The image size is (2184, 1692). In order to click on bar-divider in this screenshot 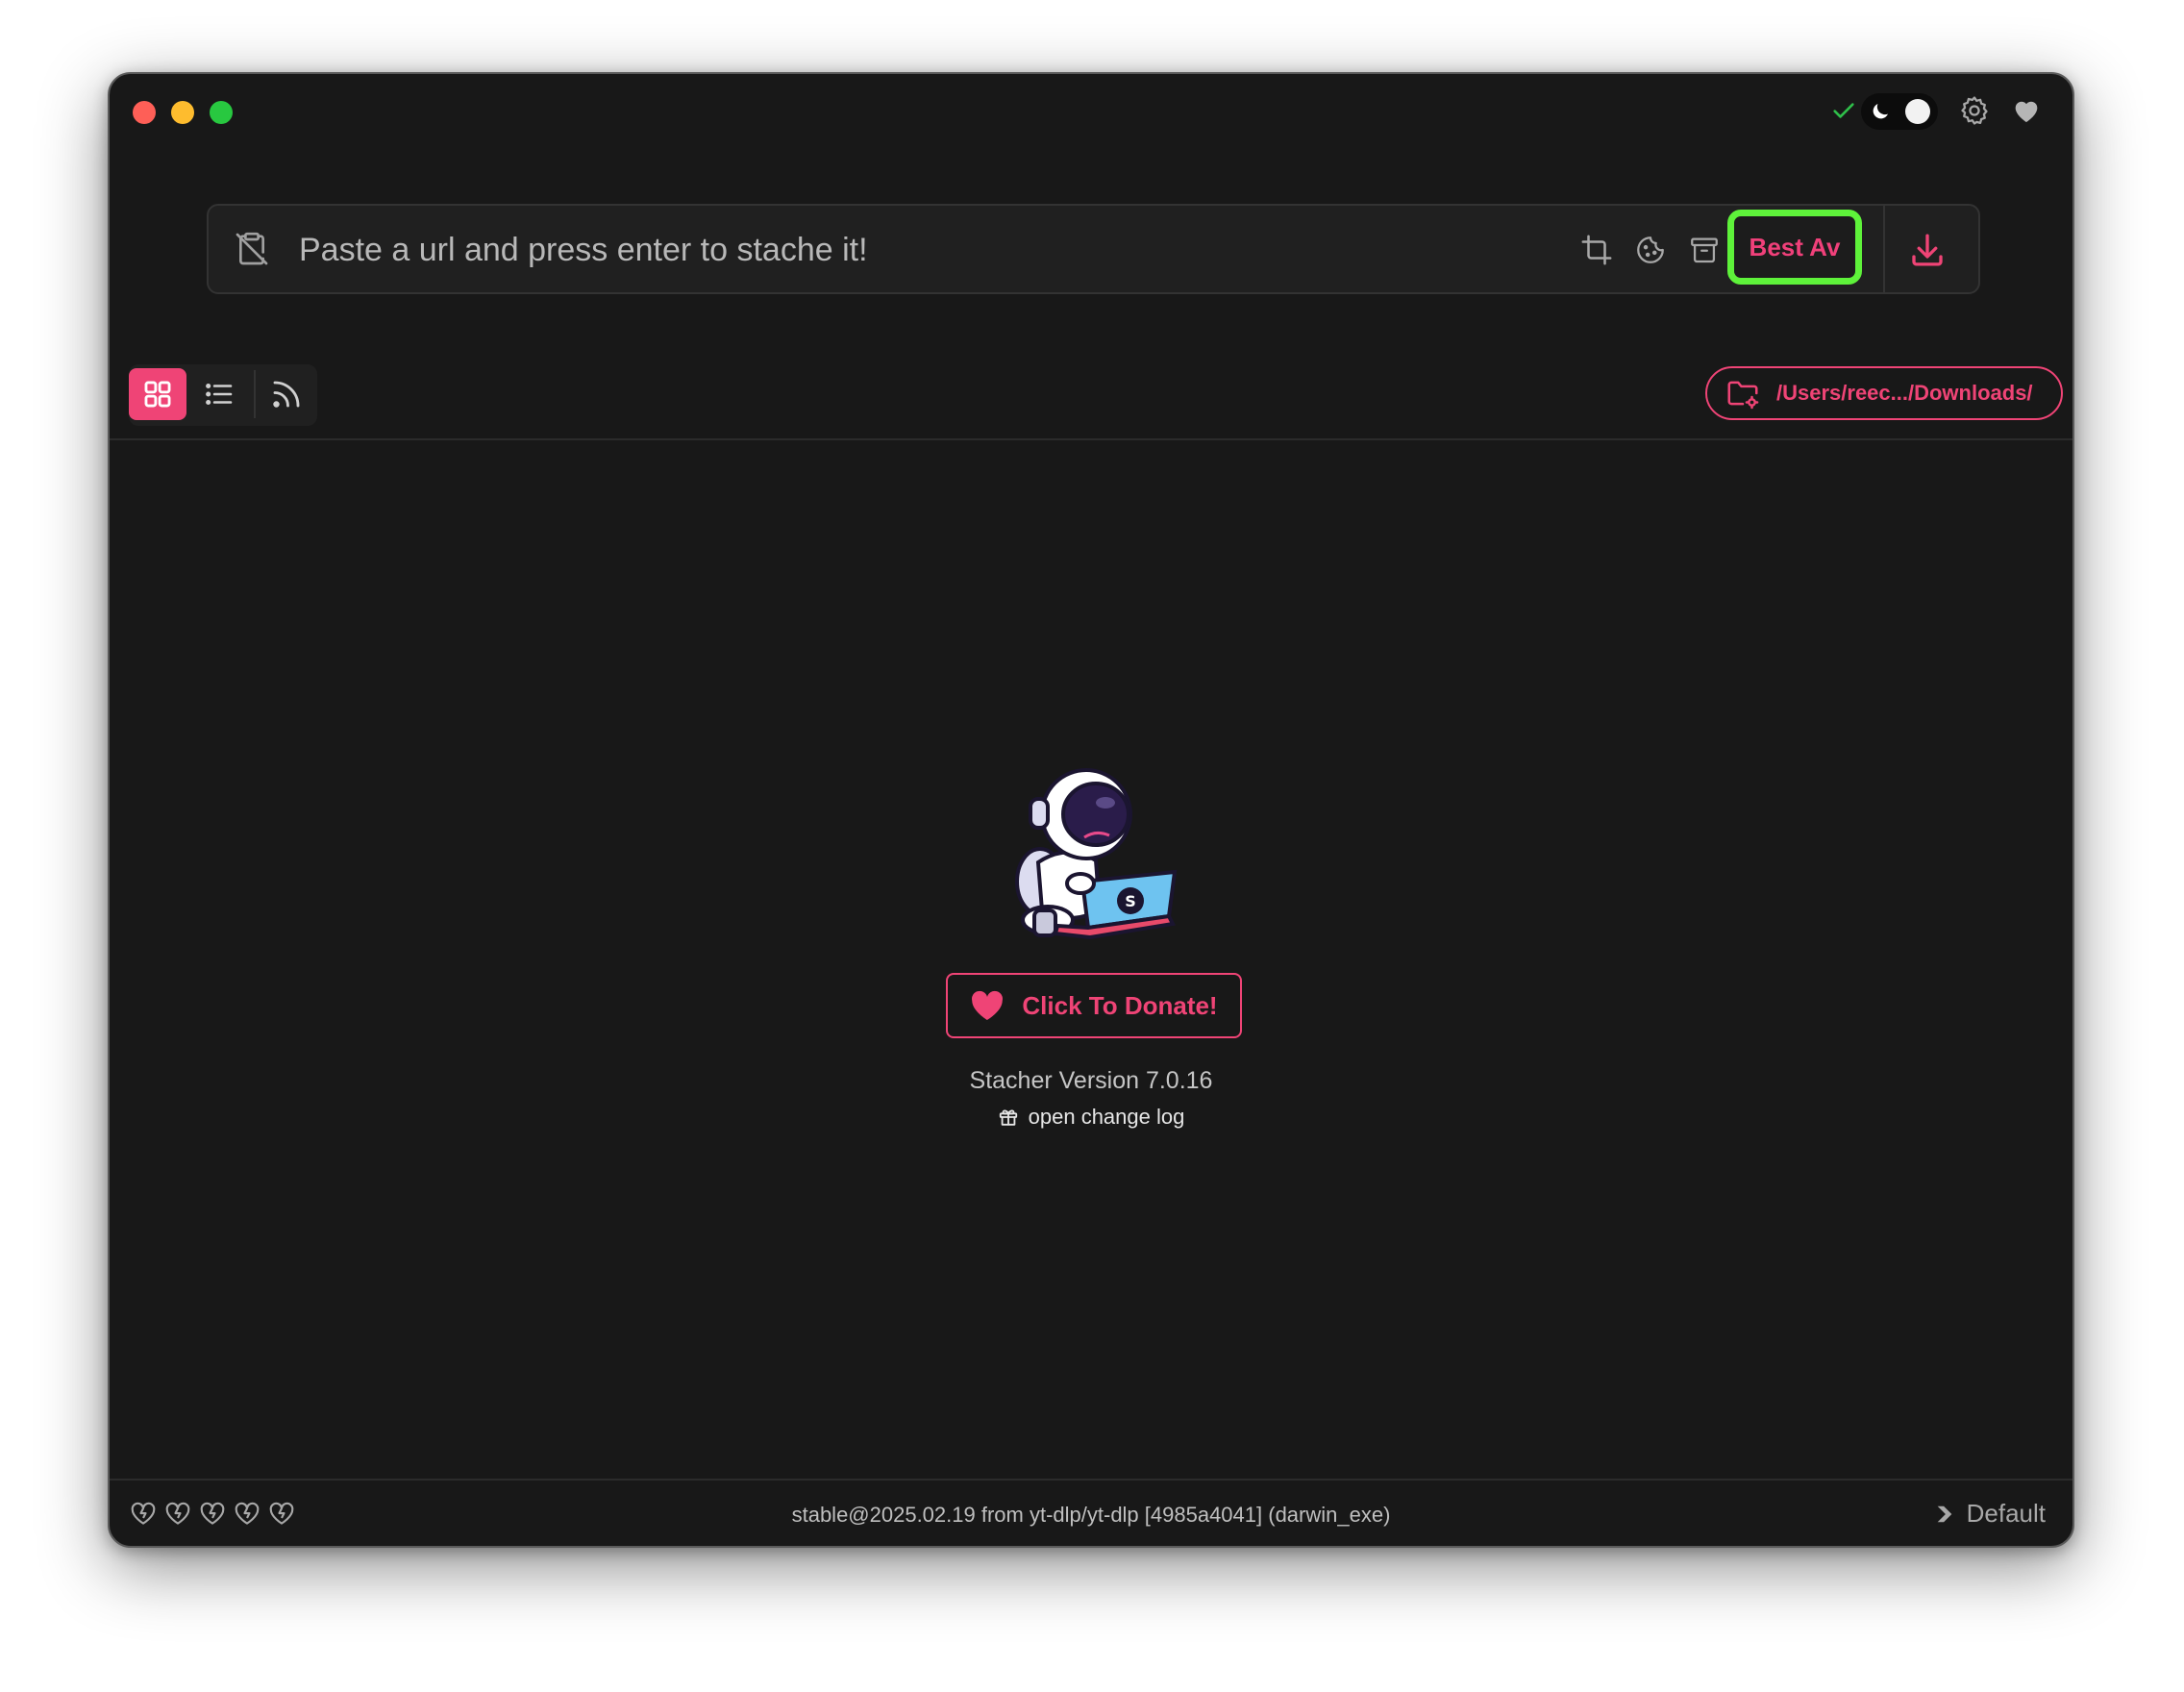, I will do `click(1884, 249)`.